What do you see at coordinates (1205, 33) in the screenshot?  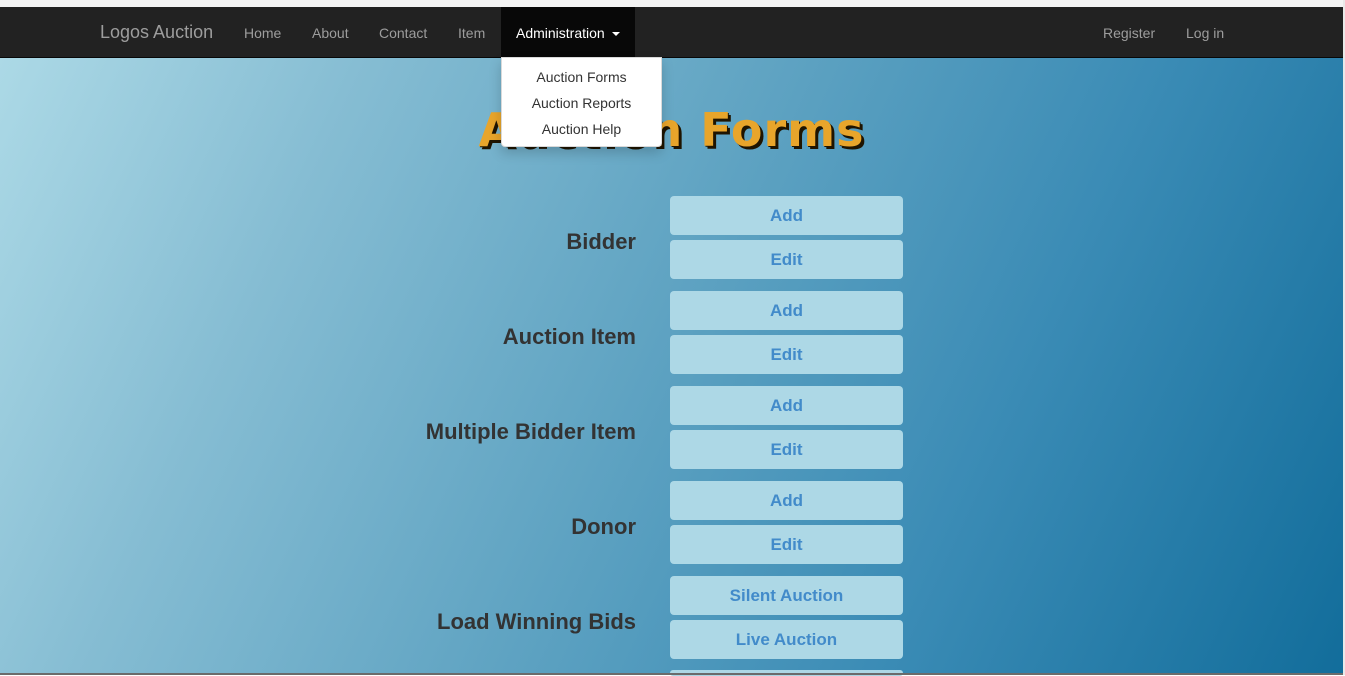 I see `nav-login: Log in` at bounding box center [1205, 33].